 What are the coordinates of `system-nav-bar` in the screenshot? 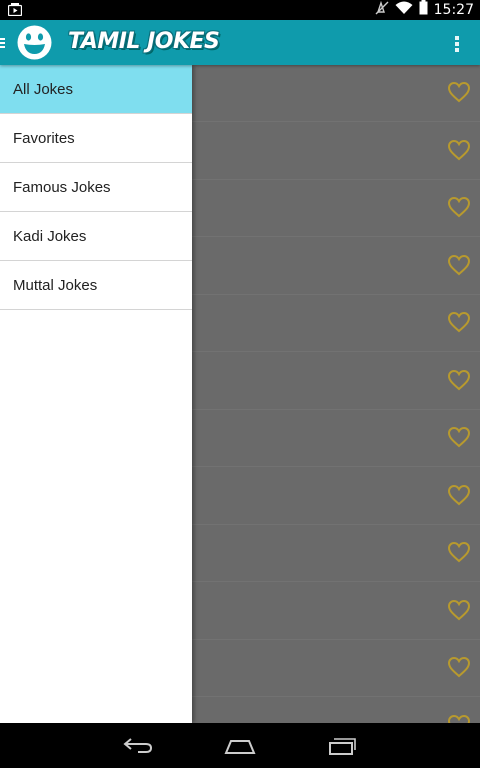 It's located at (240, 745).